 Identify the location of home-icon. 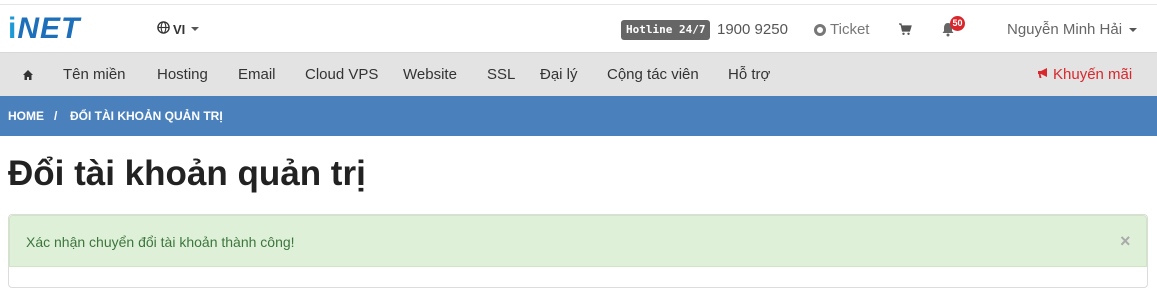
(28, 74).